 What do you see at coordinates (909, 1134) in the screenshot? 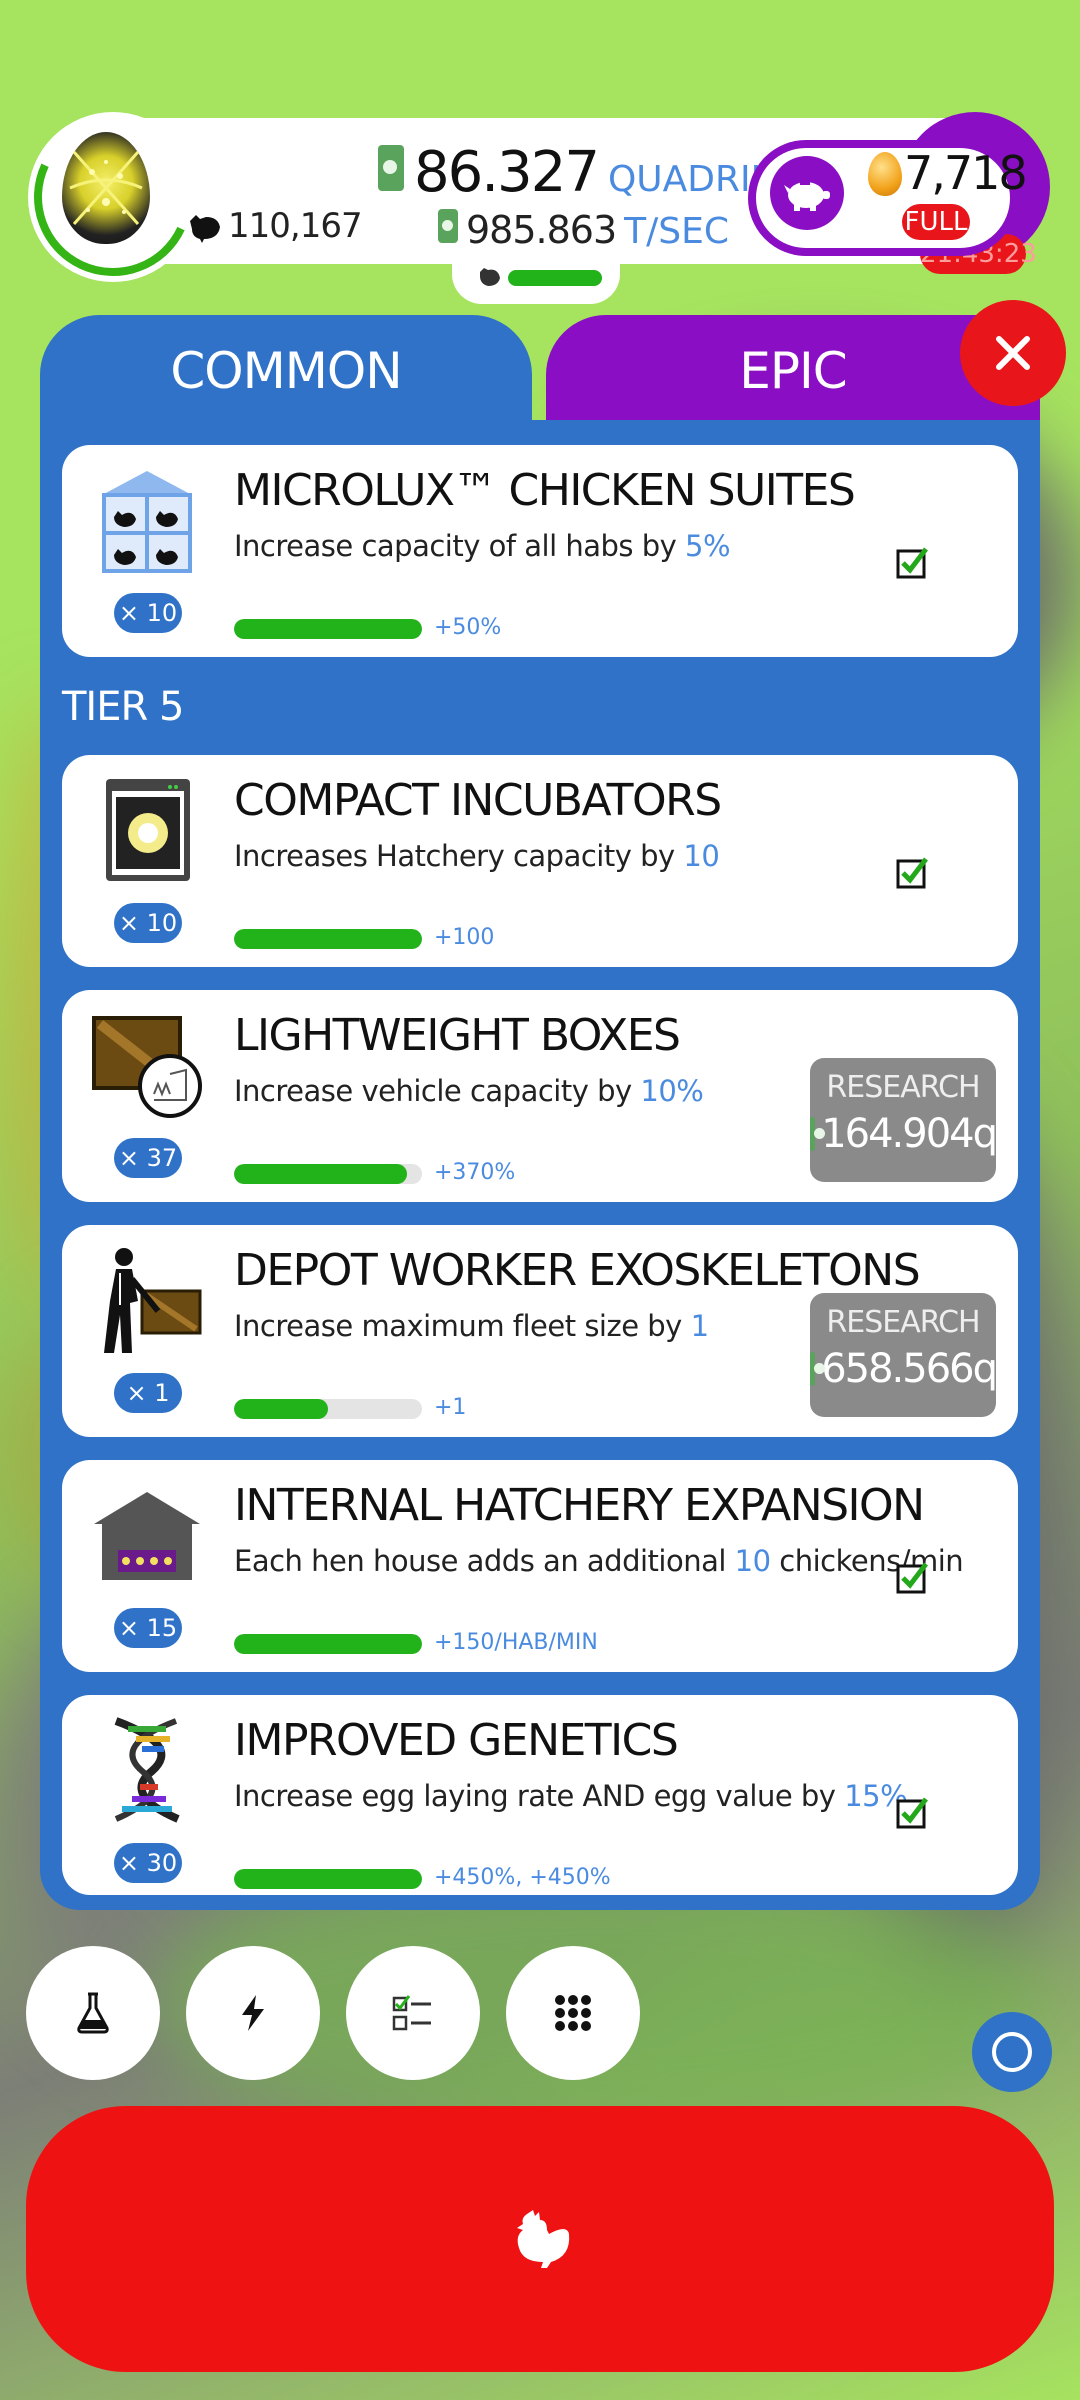
I see `research-cost-value: 164.904q` at bounding box center [909, 1134].